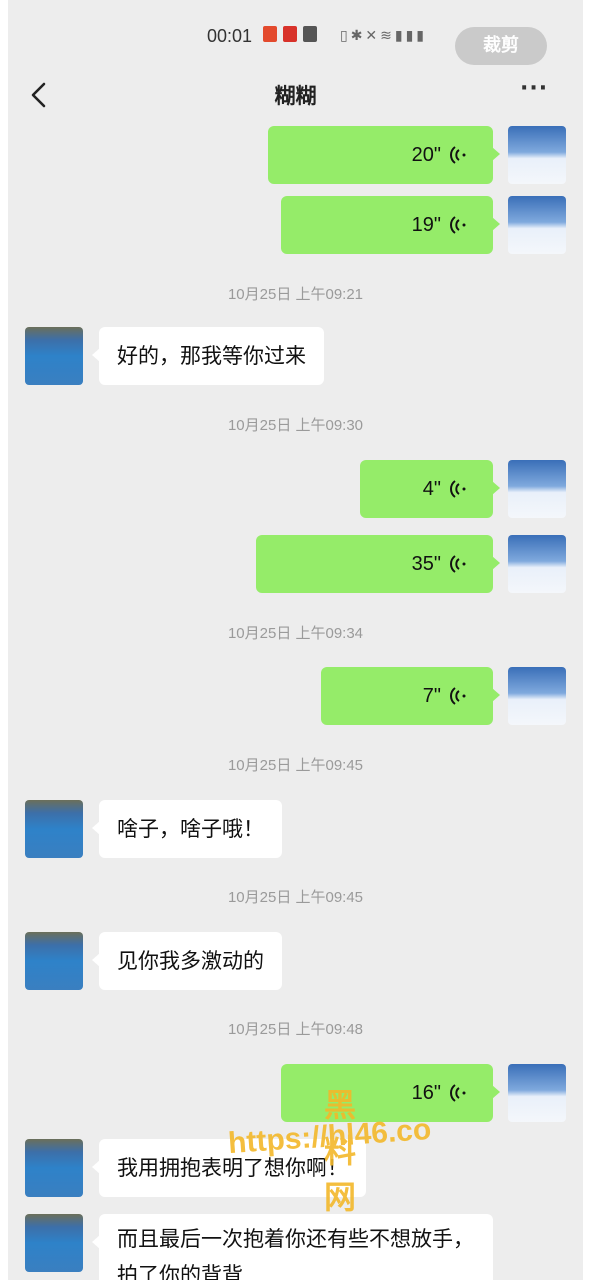 Image resolution: width=591 pixels, height=1280 pixels. Describe the element at coordinates (390, 1093) in the screenshot. I see `voice-message-bubble: 16"` at that location.